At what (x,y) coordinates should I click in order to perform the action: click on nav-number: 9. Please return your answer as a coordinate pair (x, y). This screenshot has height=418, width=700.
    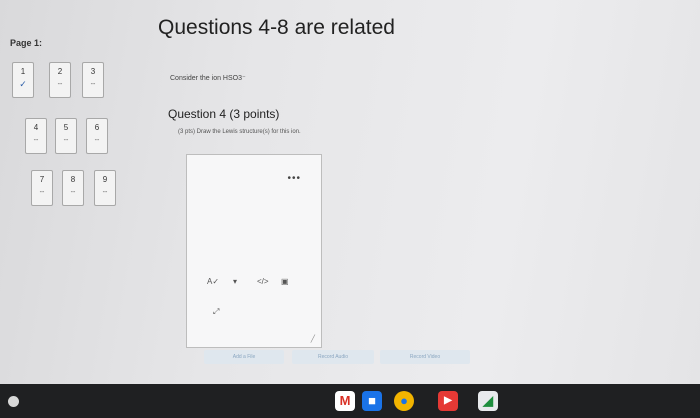
    Looking at the image, I should click on (105, 179).